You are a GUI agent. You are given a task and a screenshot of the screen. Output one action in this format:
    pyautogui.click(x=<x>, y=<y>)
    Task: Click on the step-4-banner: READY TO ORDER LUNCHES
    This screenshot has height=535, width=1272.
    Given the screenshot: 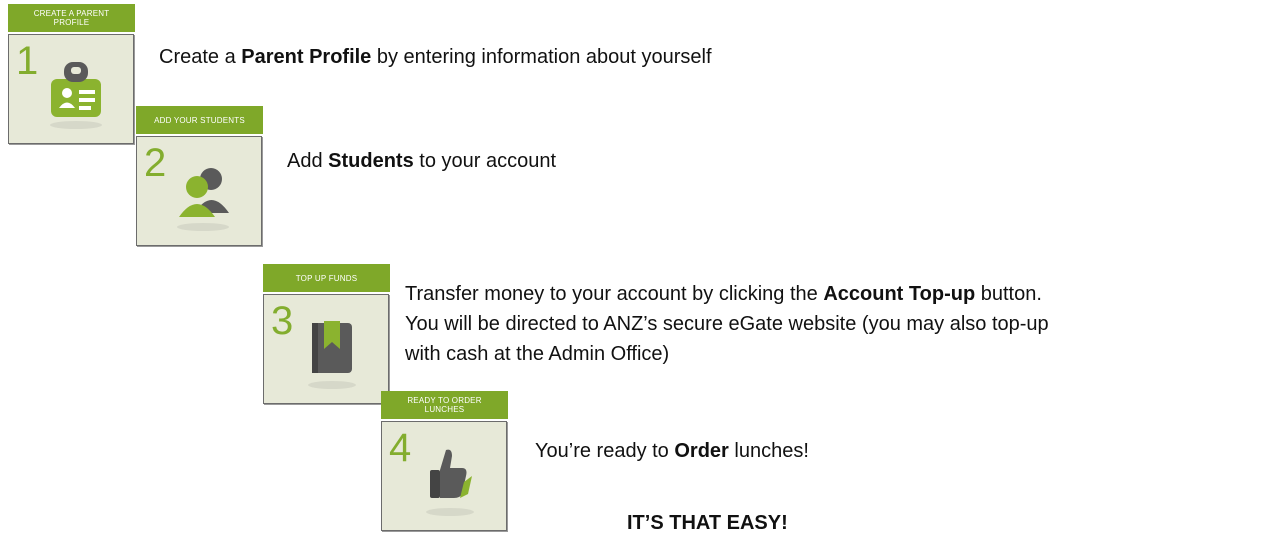 What is the action you would take?
    pyautogui.click(x=444, y=405)
    